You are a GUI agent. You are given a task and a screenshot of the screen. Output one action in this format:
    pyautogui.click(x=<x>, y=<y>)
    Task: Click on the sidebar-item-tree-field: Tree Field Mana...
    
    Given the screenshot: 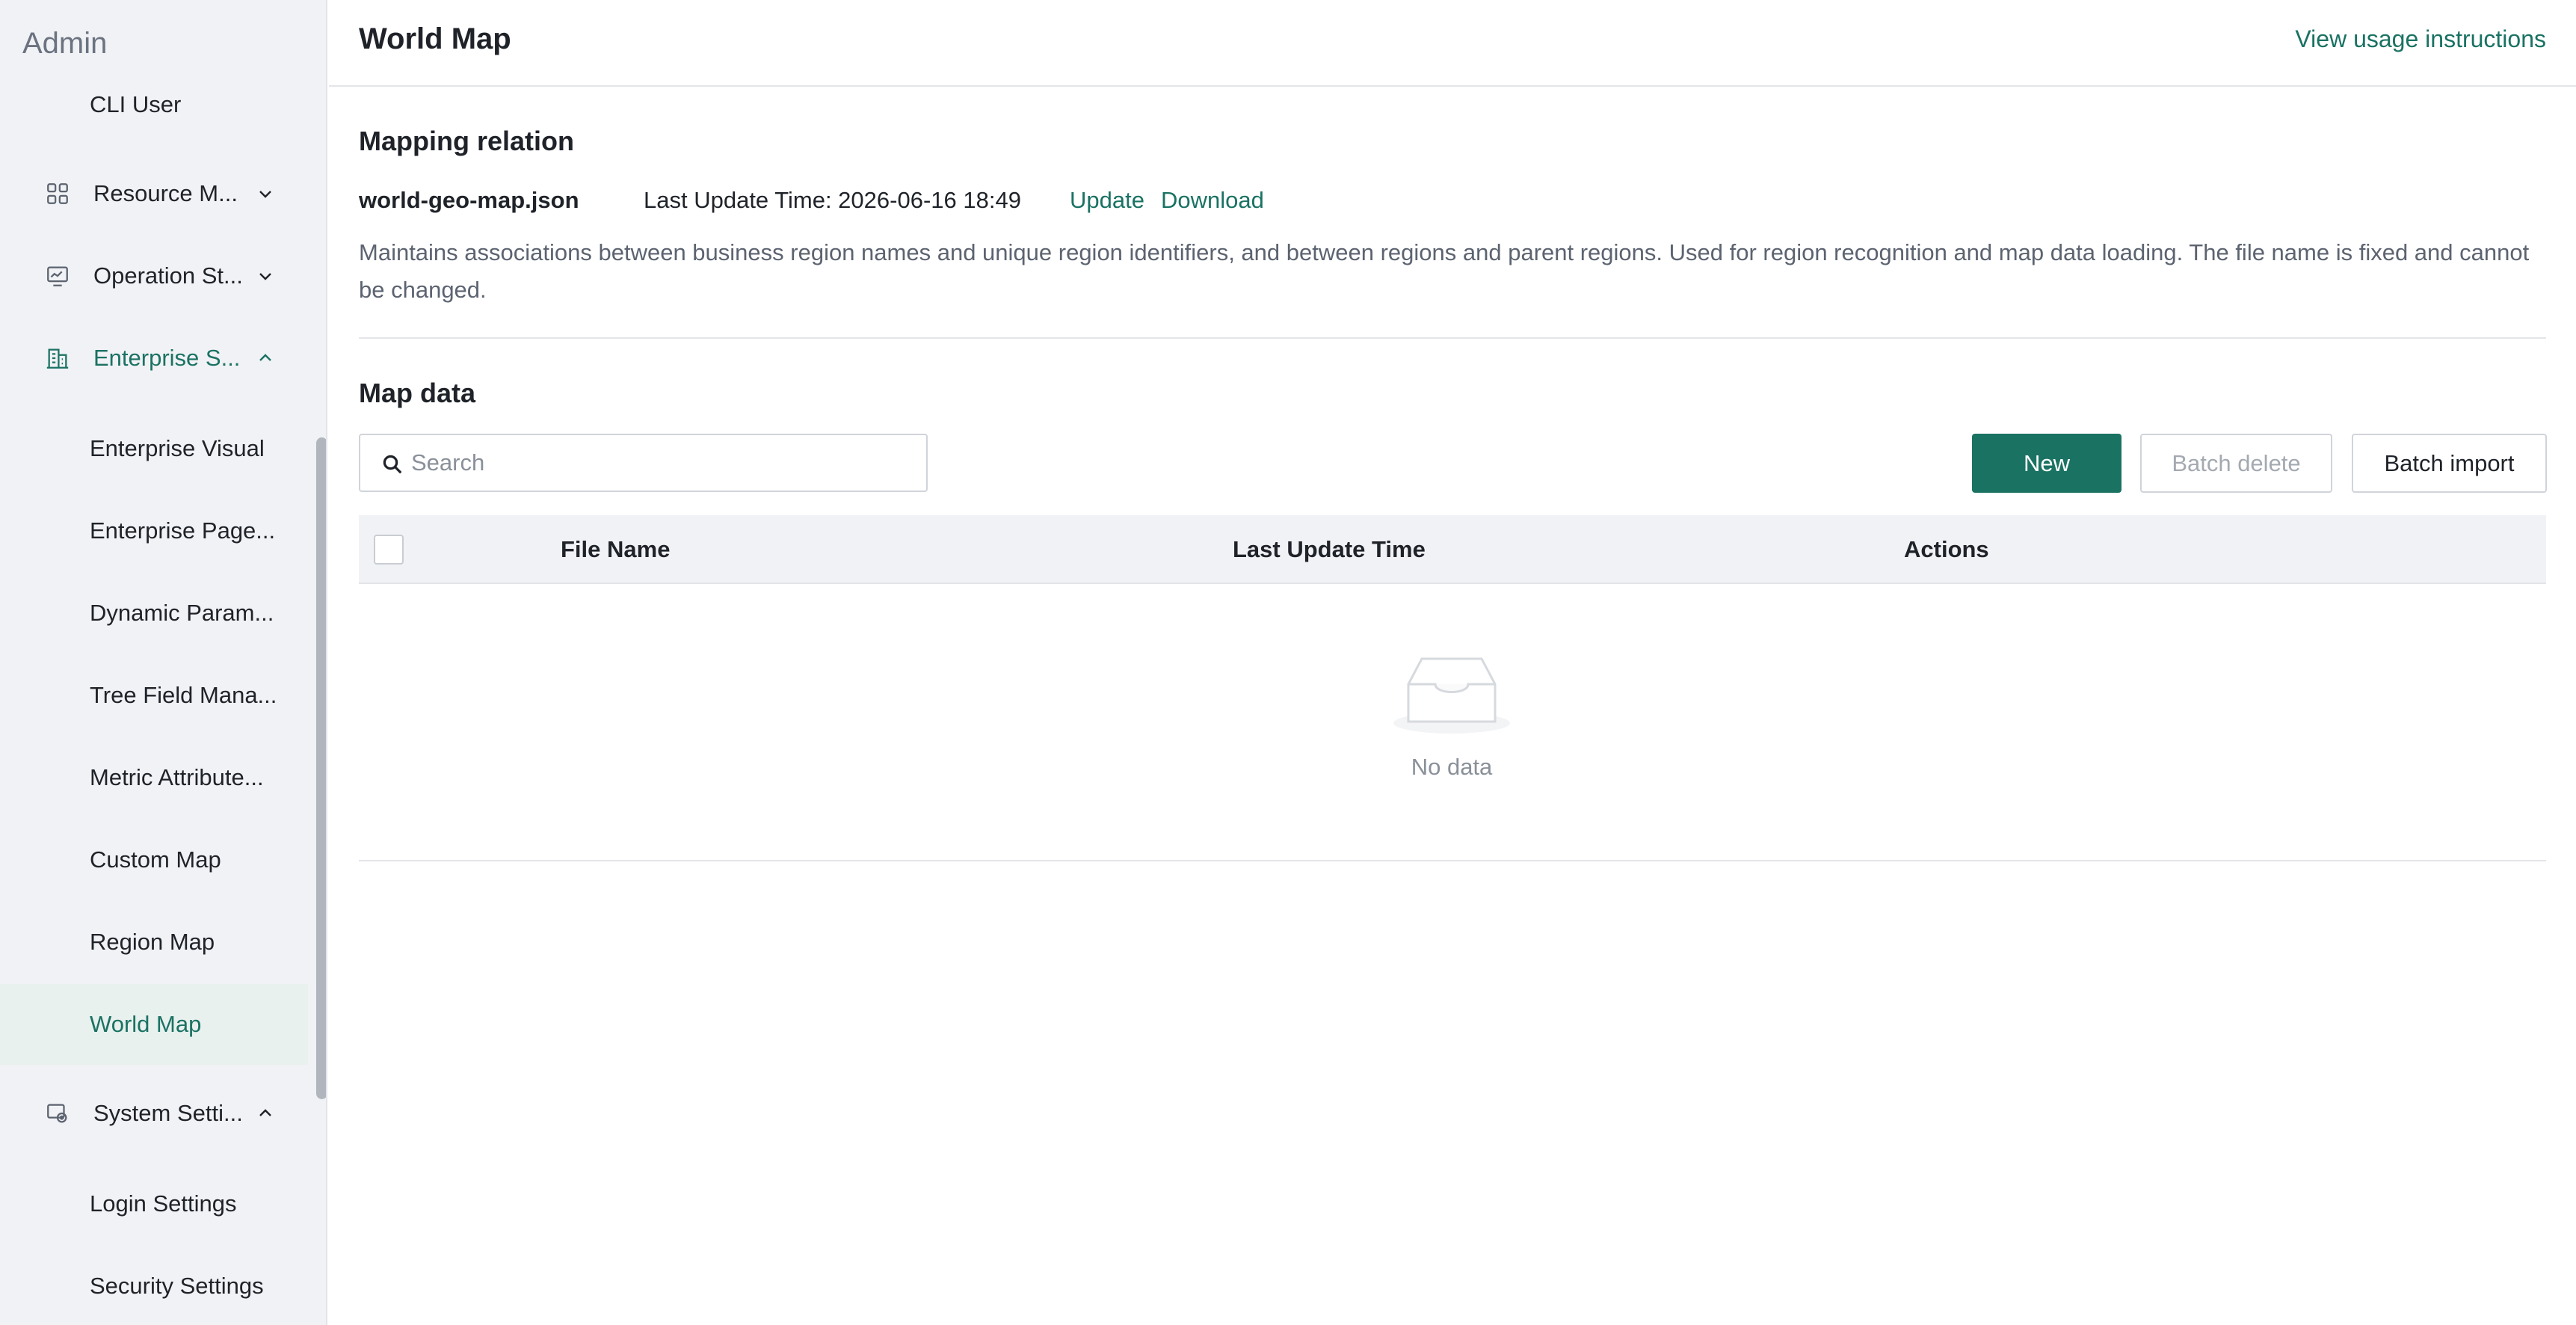 What is the action you would take?
    pyautogui.click(x=154, y=696)
    